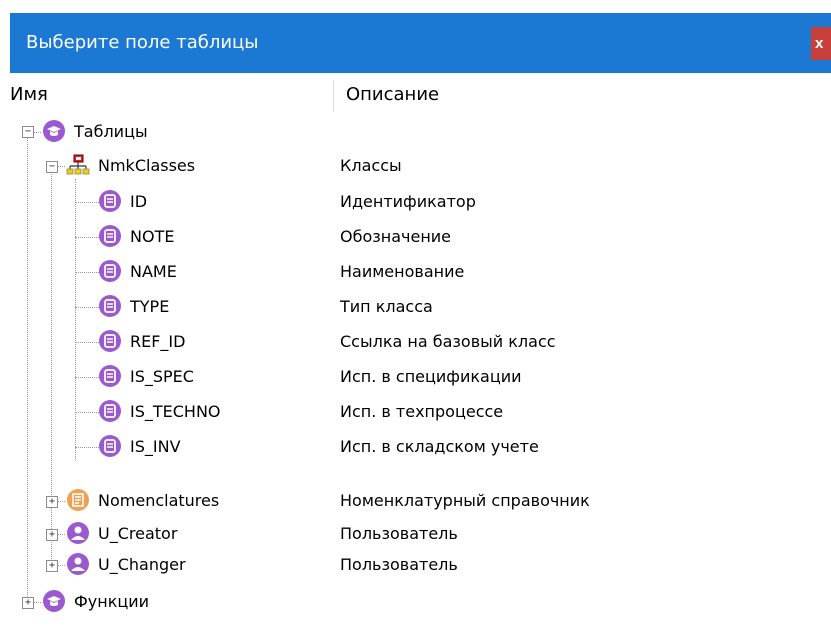  I want to click on tree-node-field: IS_TECHNO Исп. в техпроцессе, so click(420, 412).